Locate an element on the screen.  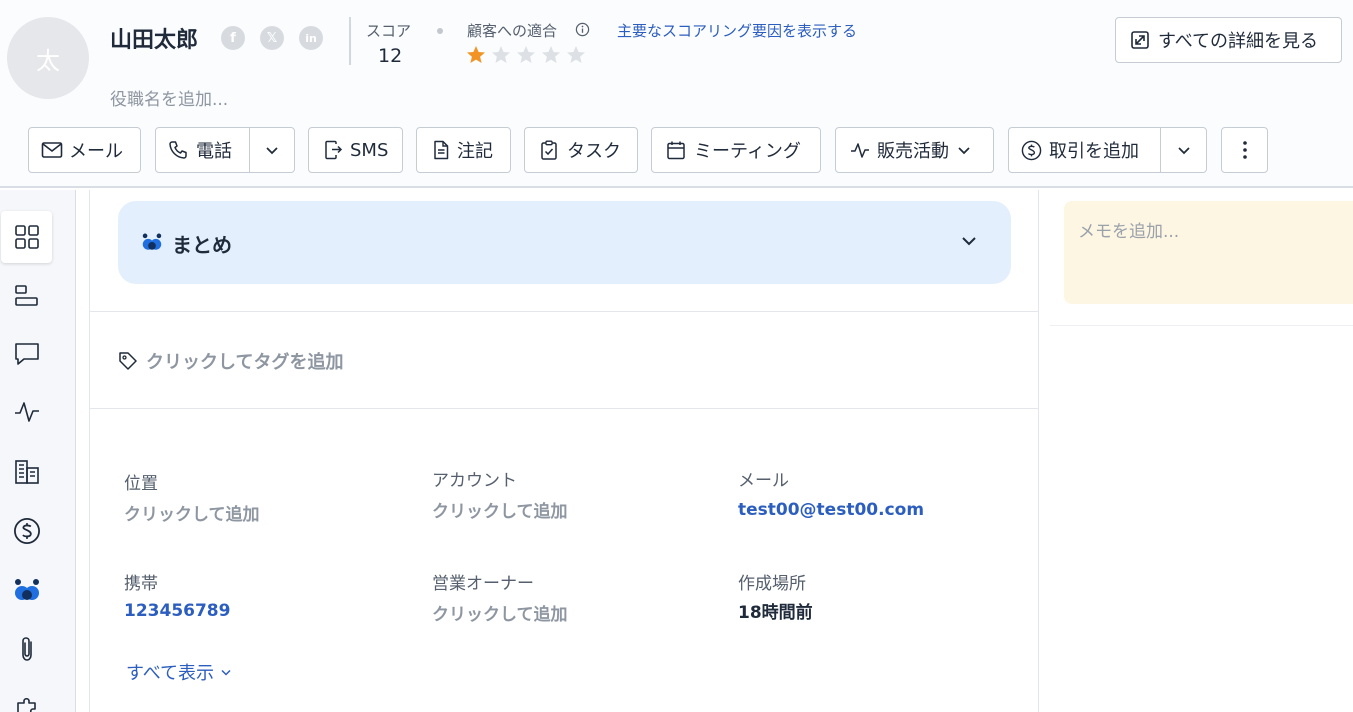
task-button: タスク is located at coordinates (581, 150).